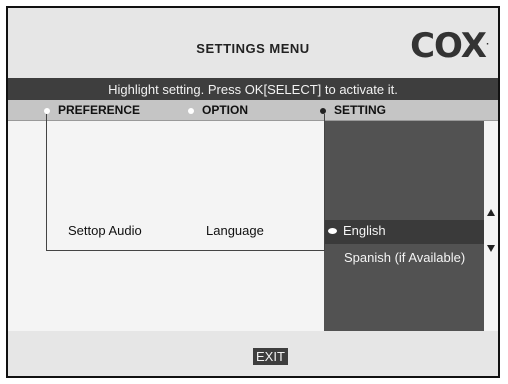  What do you see at coordinates (491, 212) in the screenshot?
I see `arrow-up-icon` at bounding box center [491, 212].